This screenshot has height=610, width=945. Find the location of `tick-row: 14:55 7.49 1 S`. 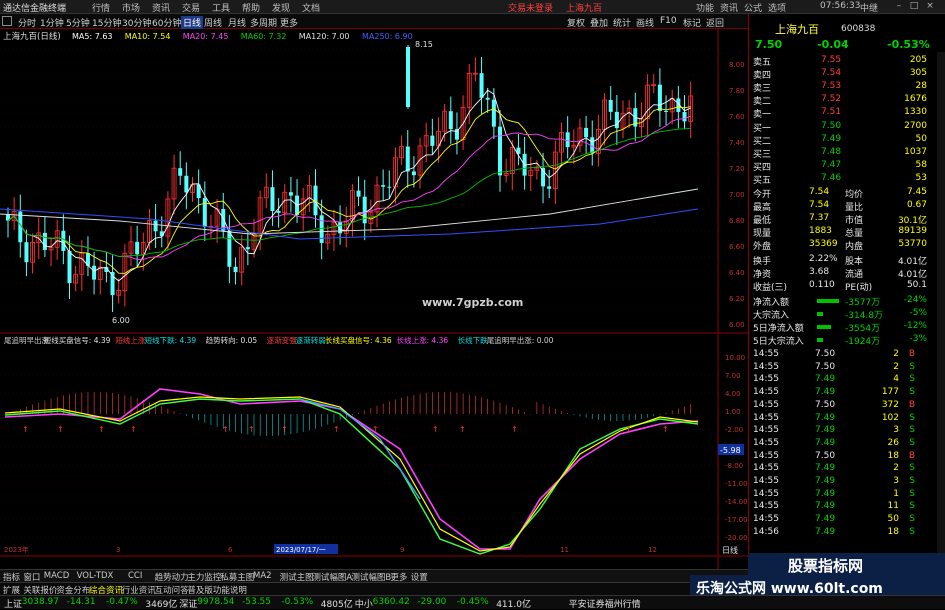

tick-row: 14:55 7.49 1 S is located at coordinates (844, 494).